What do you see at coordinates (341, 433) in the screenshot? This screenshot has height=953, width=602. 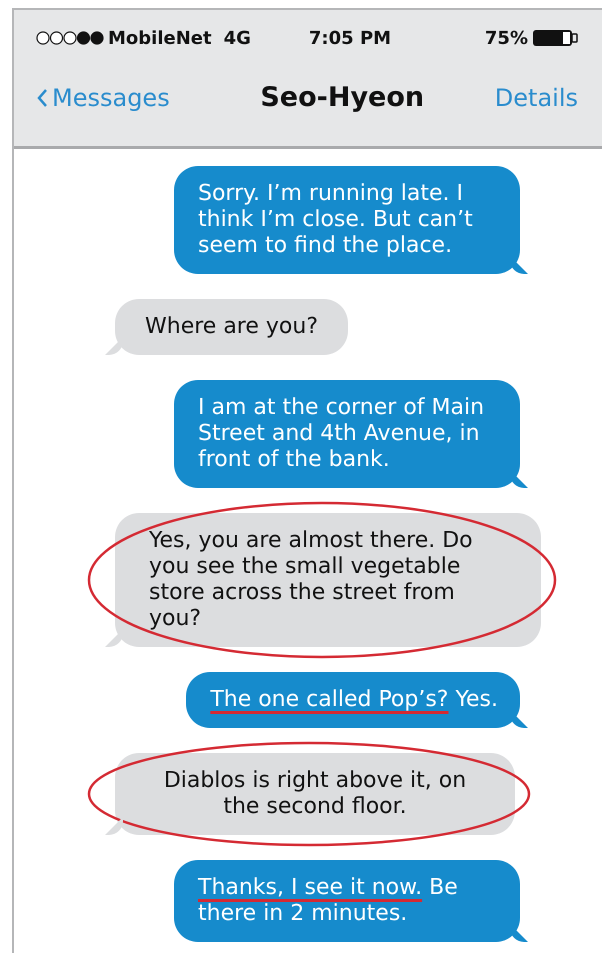 I see `message-text: I am at the corner of Main Street and 4th Avenue, in front of the bank.` at bounding box center [341, 433].